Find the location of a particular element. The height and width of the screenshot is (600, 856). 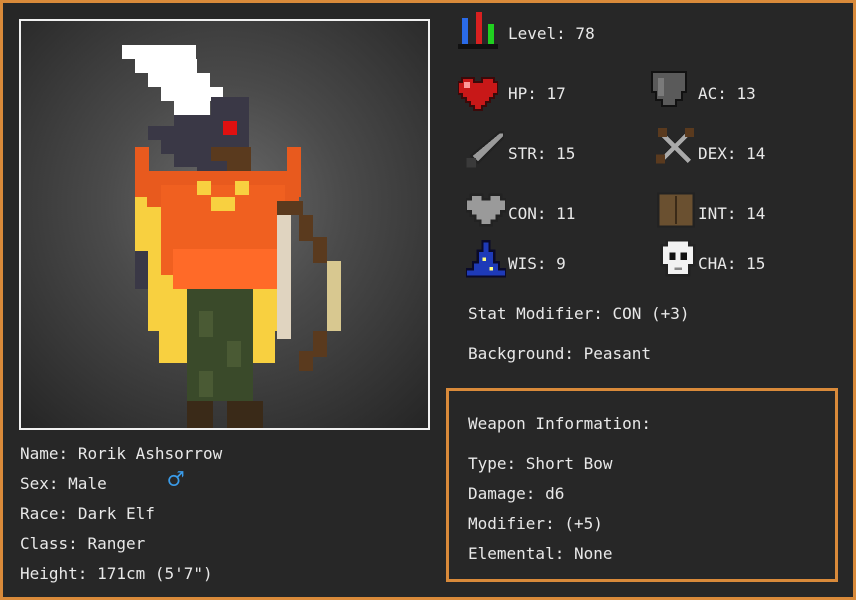

stat-modifier: Stat Modifier: CON (+3) is located at coordinates (579, 313).